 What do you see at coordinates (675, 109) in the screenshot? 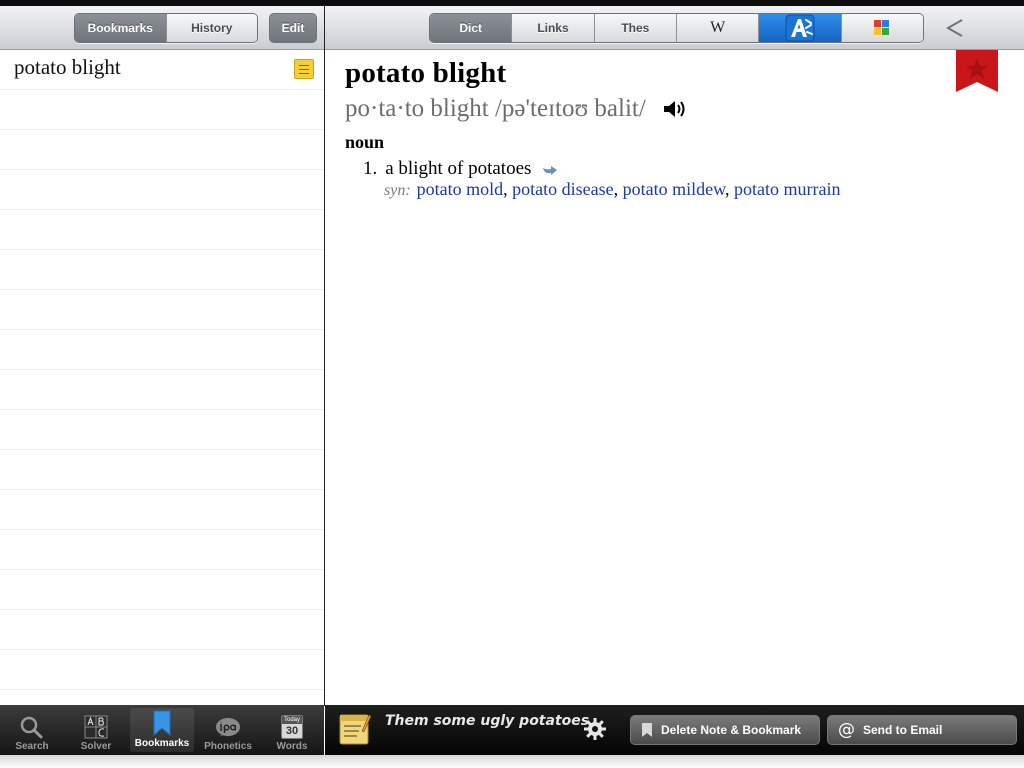
I see `speaker-icon` at bounding box center [675, 109].